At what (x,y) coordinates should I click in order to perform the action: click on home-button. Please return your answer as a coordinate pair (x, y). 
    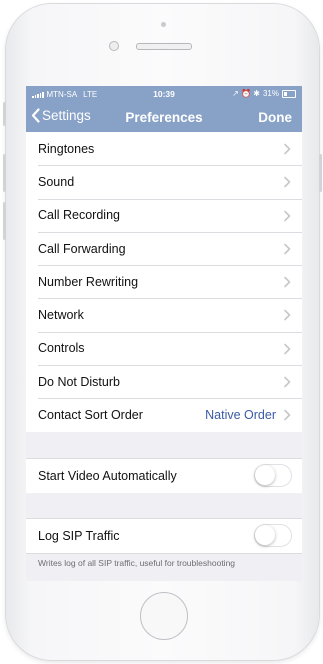
    Looking at the image, I should click on (164, 616).